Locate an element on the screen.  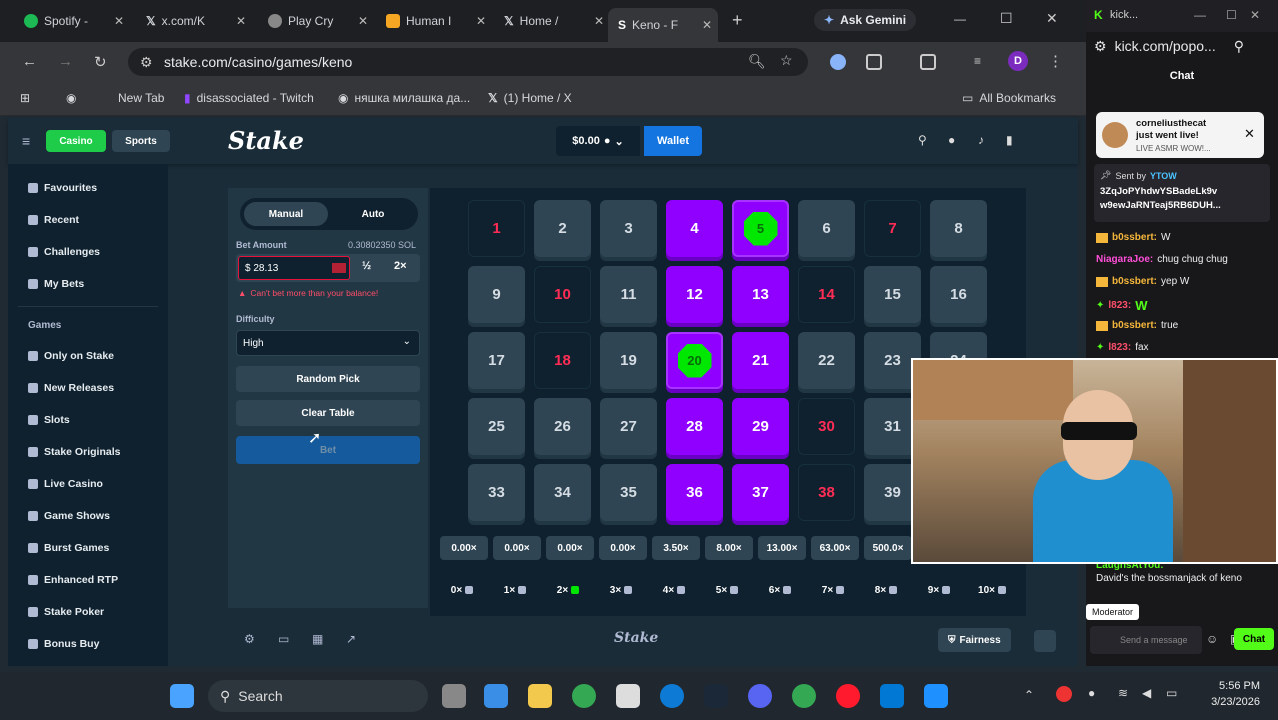
bet-button: Bet is located at coordinates (328, 450).